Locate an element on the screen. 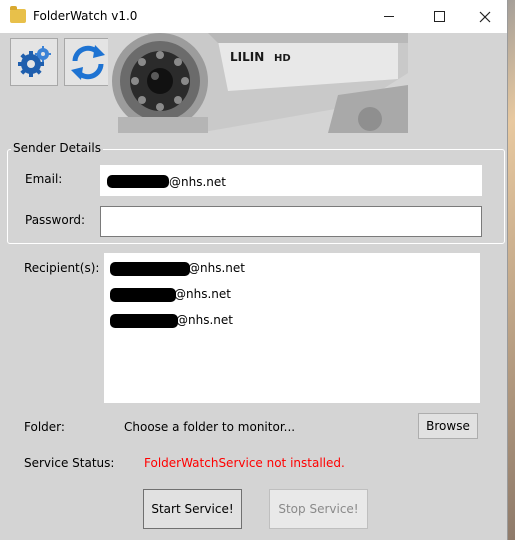  password-label: Password: is located at coordinates (55, 220).